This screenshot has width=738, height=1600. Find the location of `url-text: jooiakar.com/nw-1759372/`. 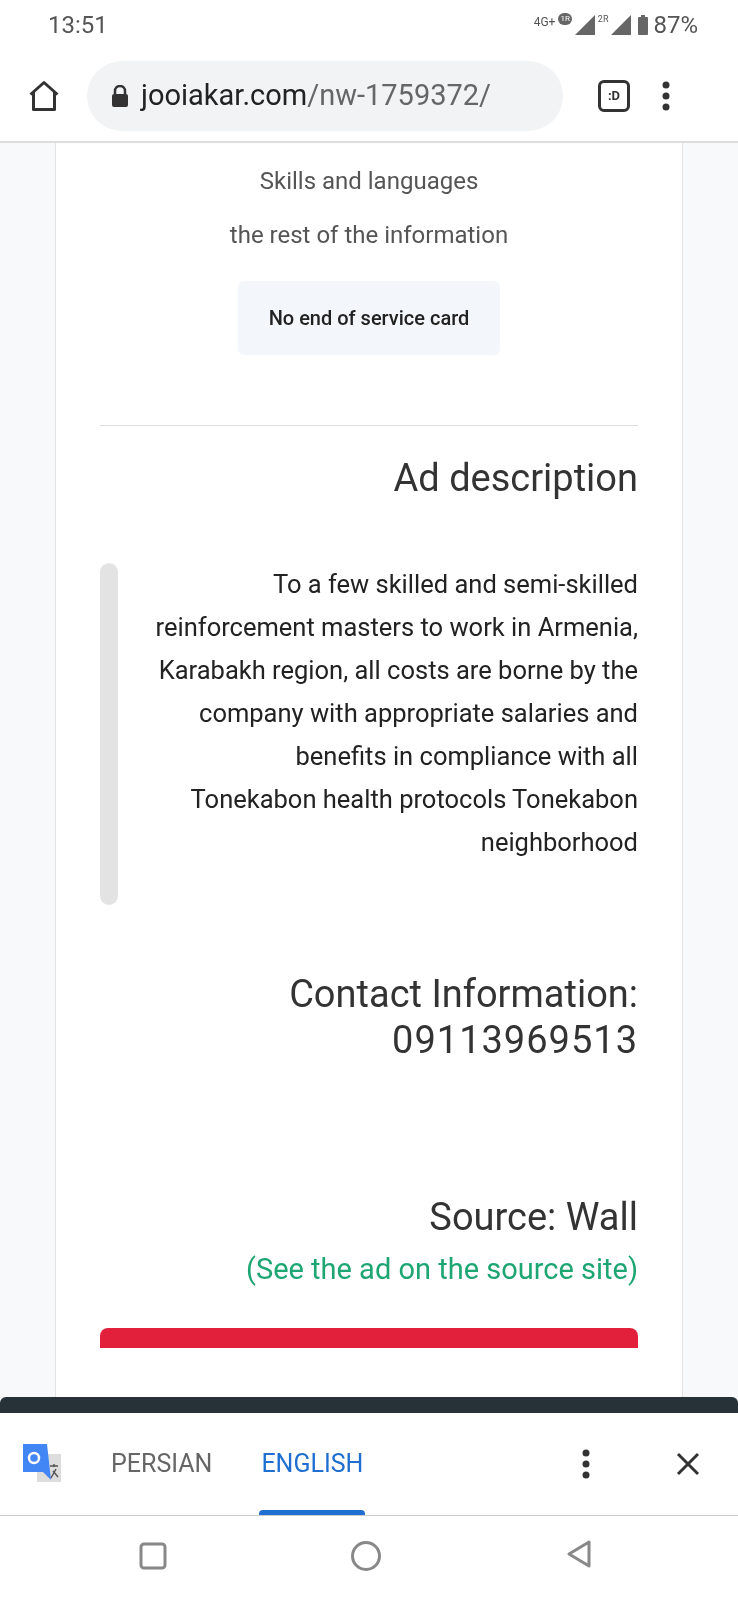

url-text: jooiakar.com/nw-1759372/ is located at coordinates (316, 95).